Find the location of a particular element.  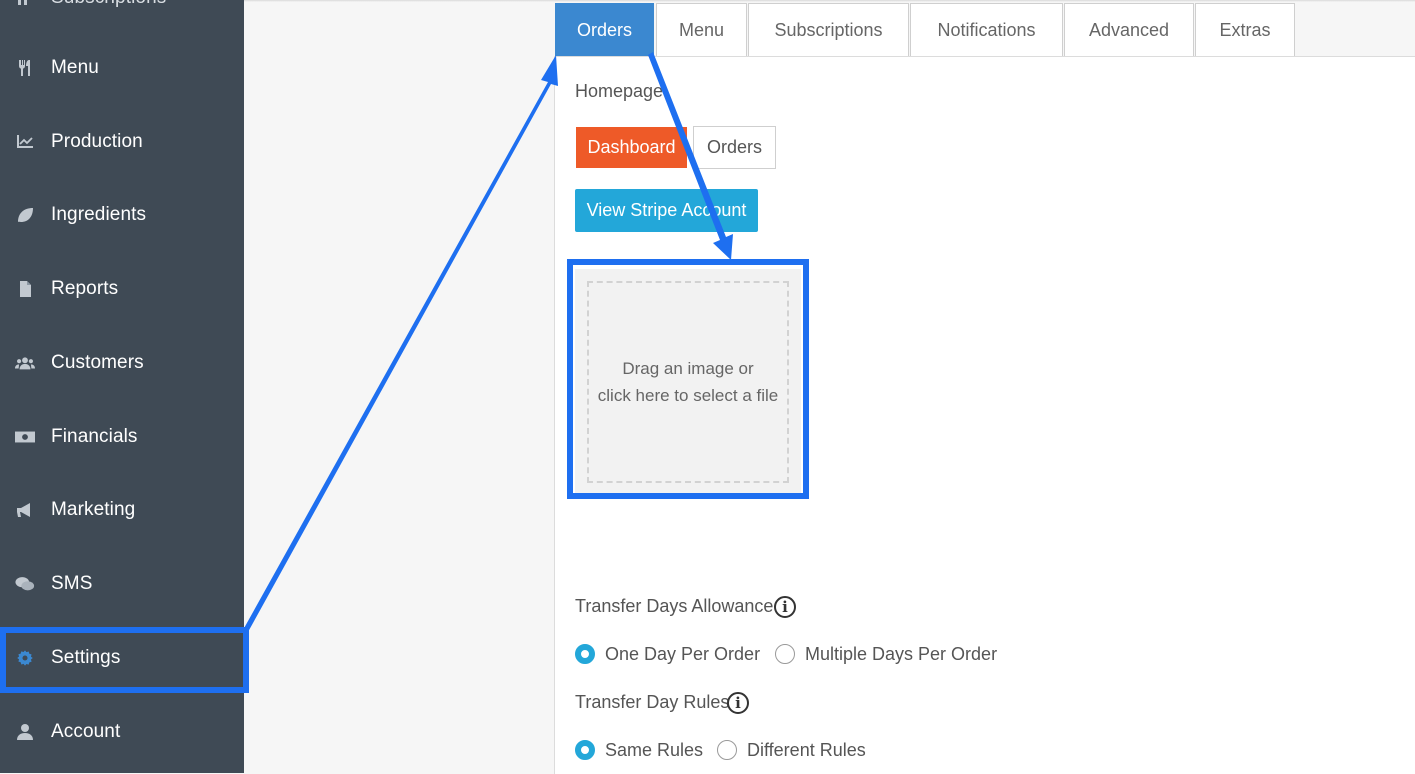

sidebar-item-menu: Menu is located at coordinates (122, 68).